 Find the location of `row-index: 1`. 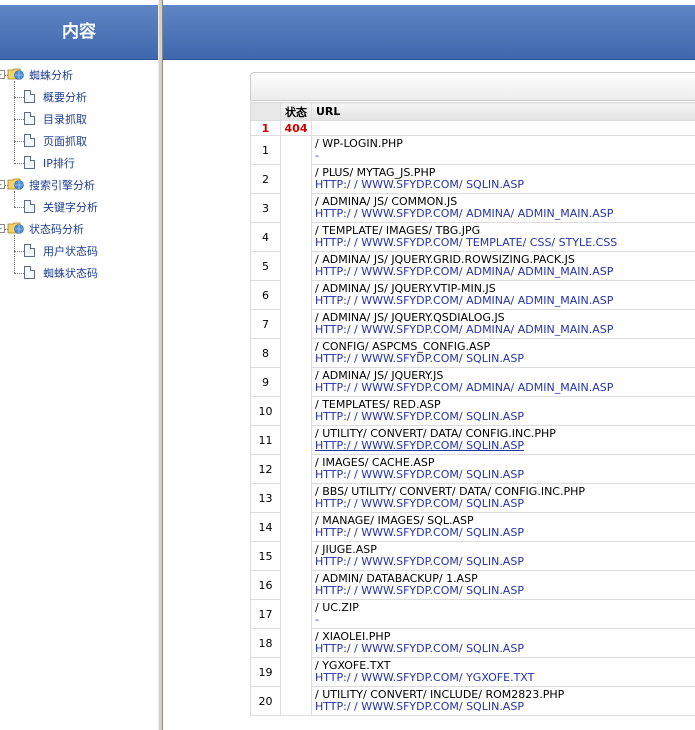

row-index: 1 is located at coordinates (265, 150).